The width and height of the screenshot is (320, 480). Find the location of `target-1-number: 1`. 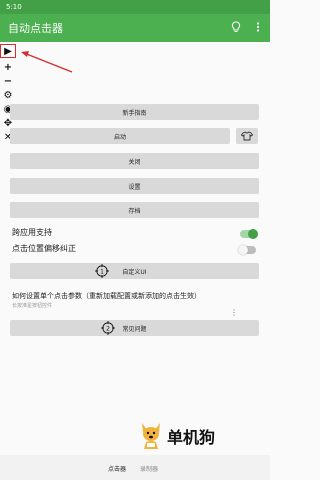

target-1-number: 1 is located at coordinates (102, 271).